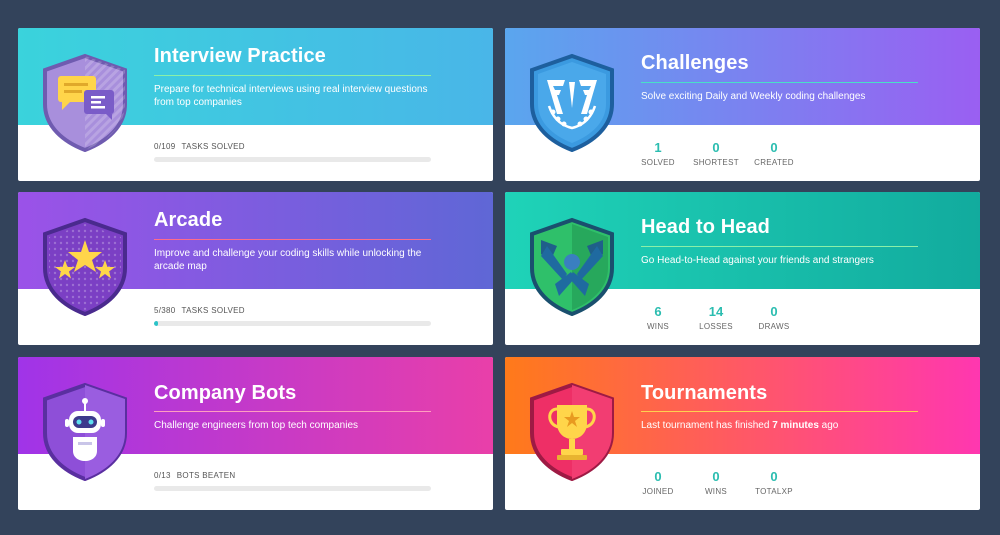 This screenshot has height=535, width=1000. What do you see at coordinates (658, 491) in the screenshot?
I see `stat-label: JOINED` at bounding box center [658, 491].